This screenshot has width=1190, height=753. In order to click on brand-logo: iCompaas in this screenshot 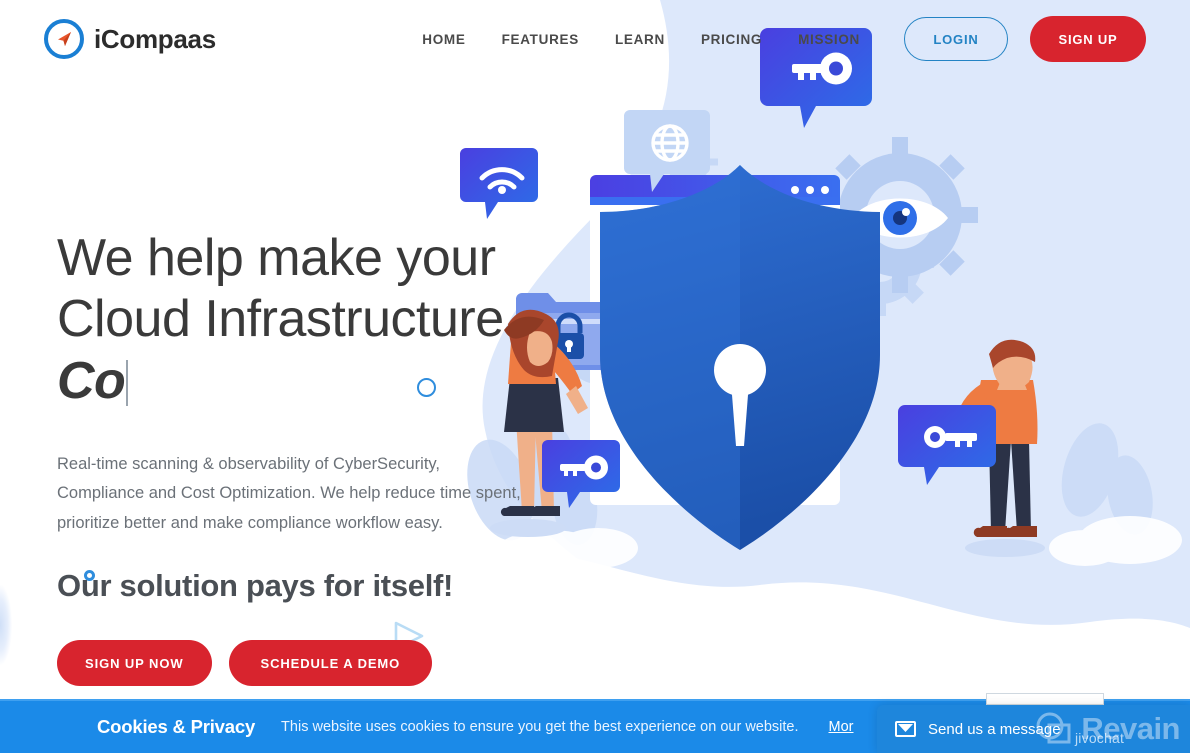, I will do `click(130, 39)`.